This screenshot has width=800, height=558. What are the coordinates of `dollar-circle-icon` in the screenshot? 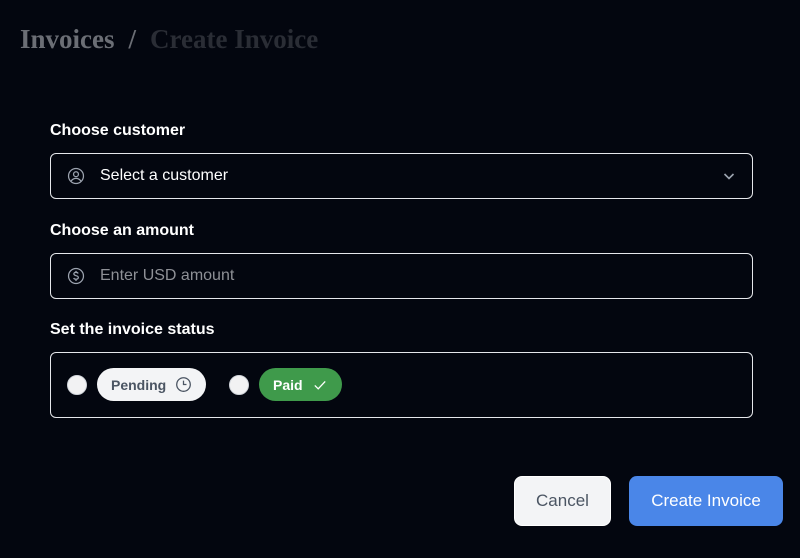 It's located at (76, 276).